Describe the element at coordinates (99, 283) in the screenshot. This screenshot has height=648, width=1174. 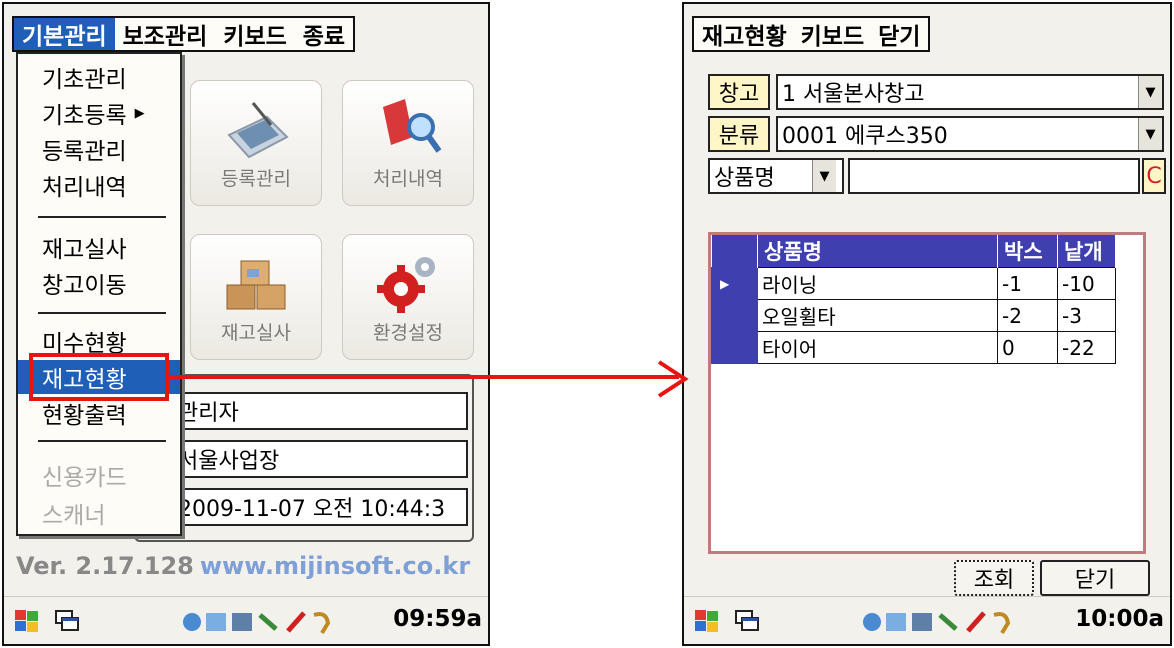
I see `dropdown-item-warehouse-move: 창고이동` at that location.